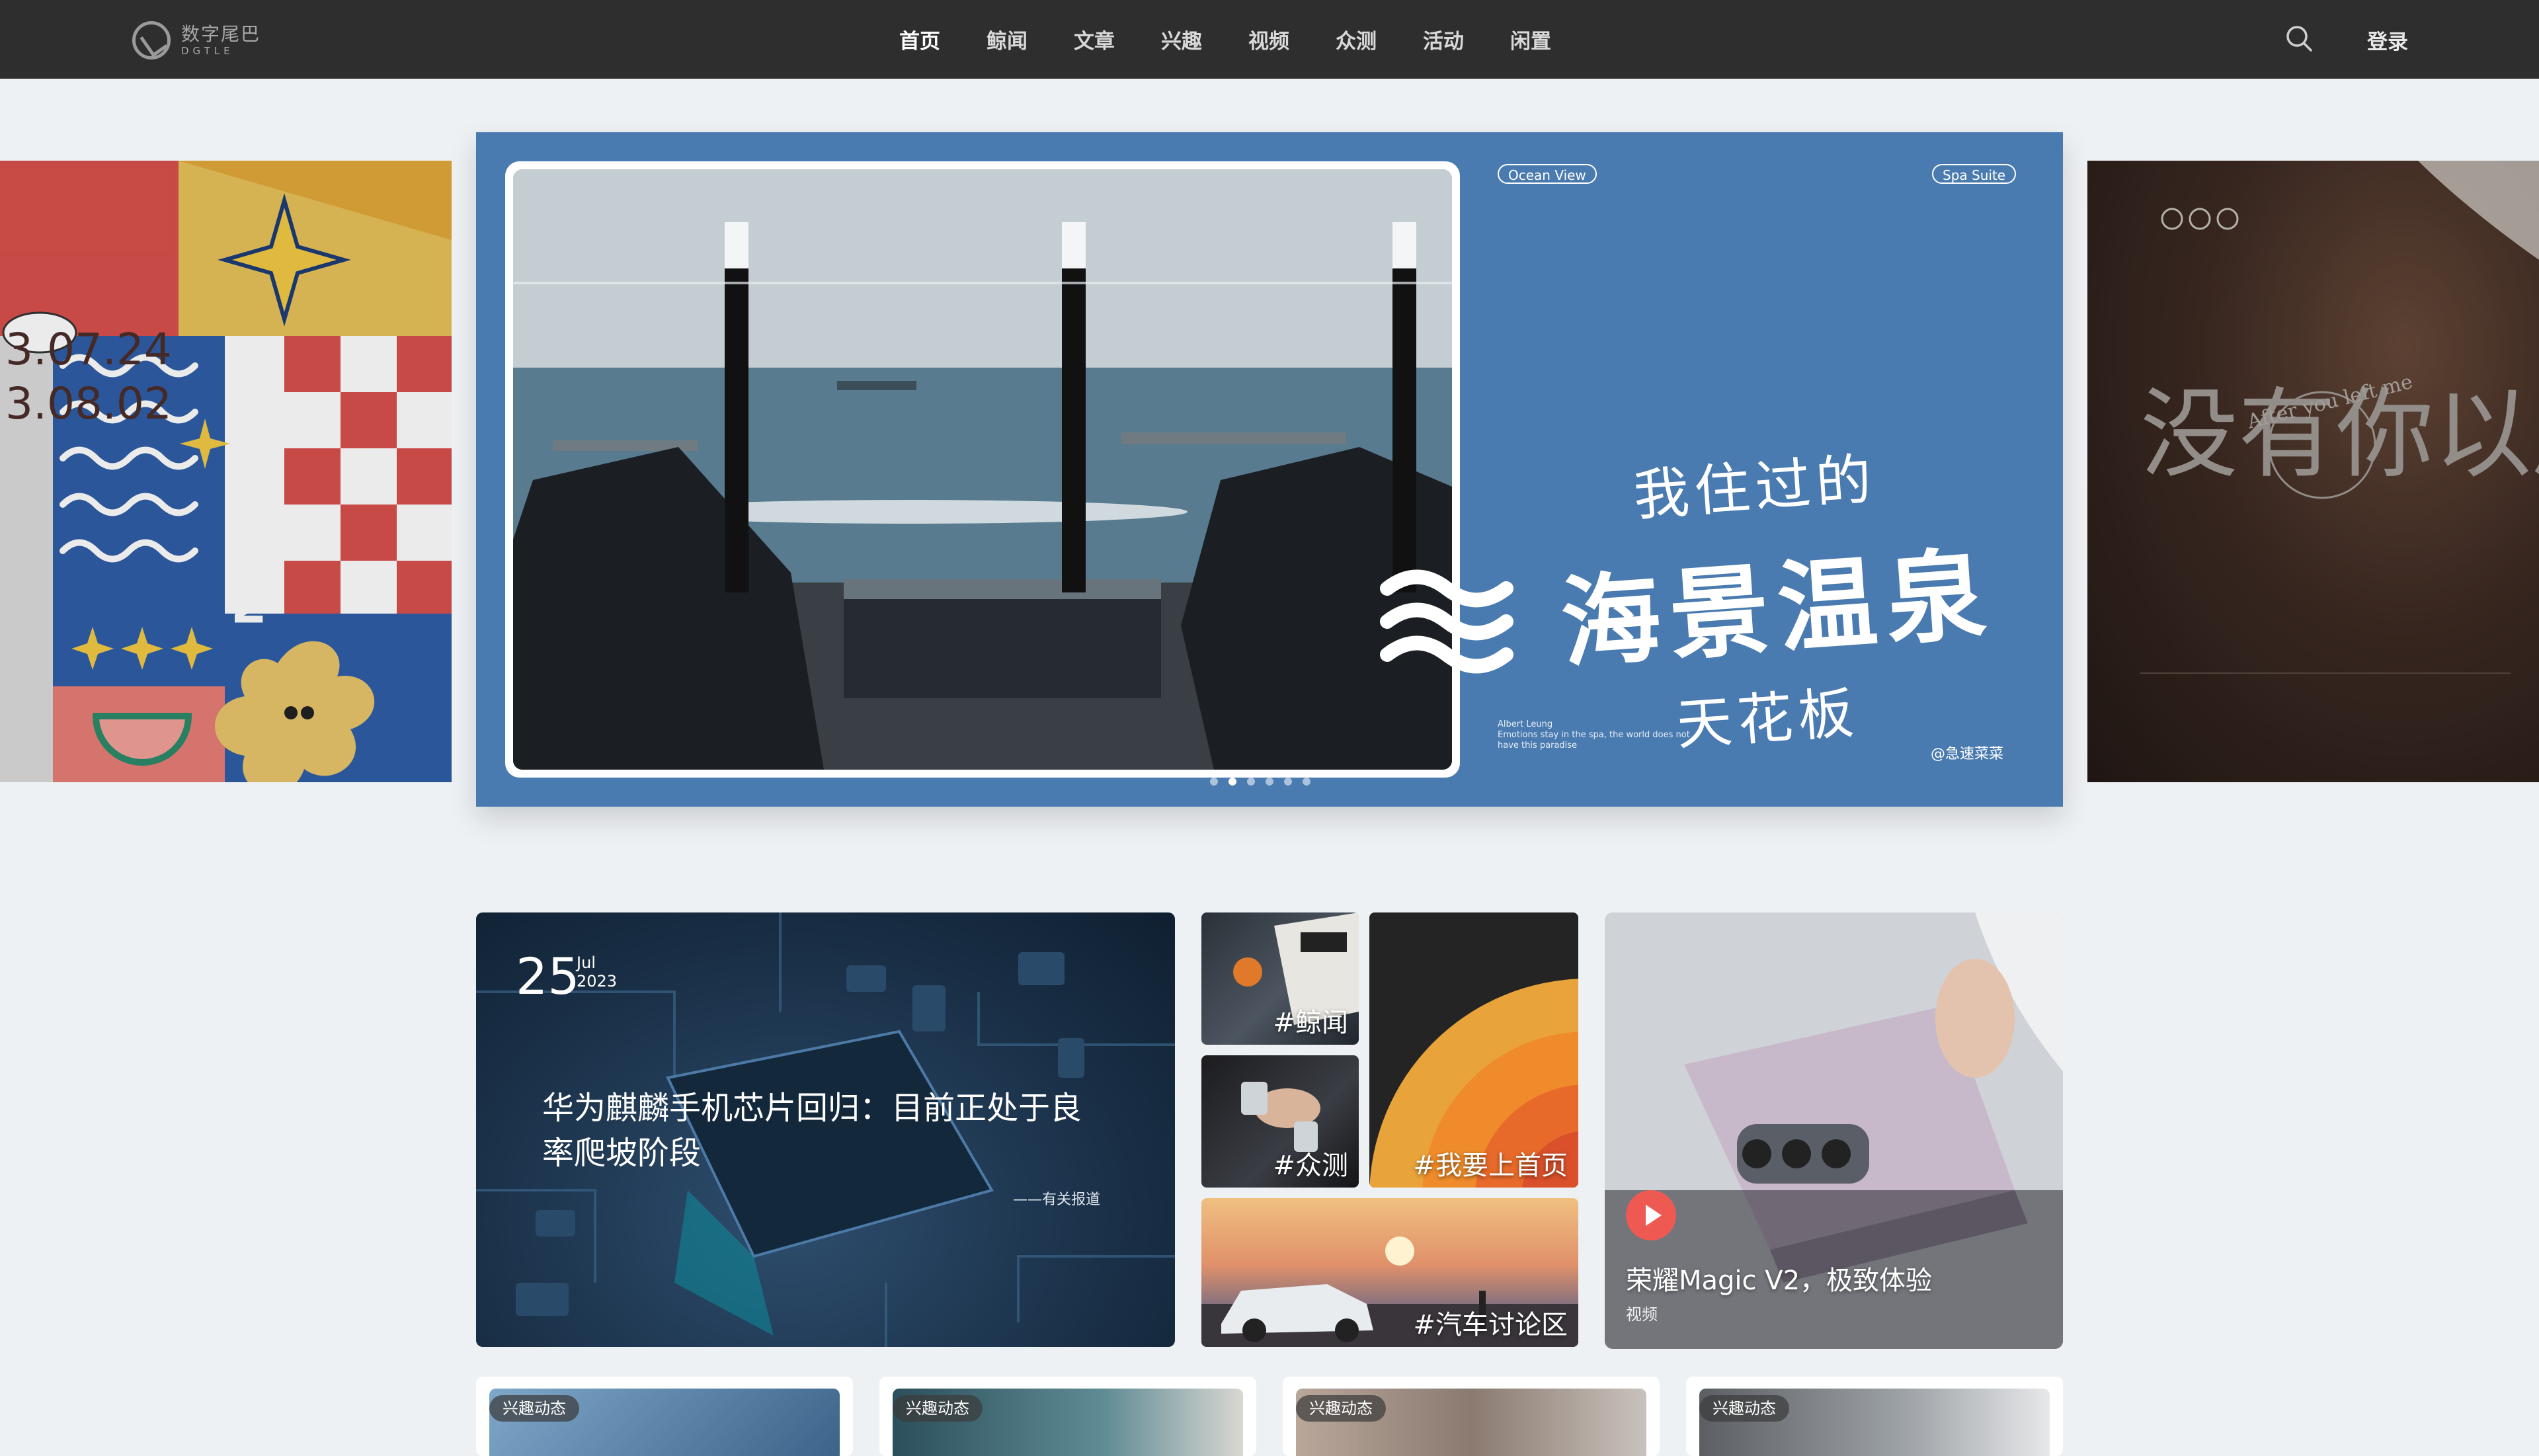 The width and height of the screenshot is (2539, 1456). I want to click on feature-title: 华为麒麟手机芯片回归：目前正处于良率爬坡阶段, so click(812, 1131).